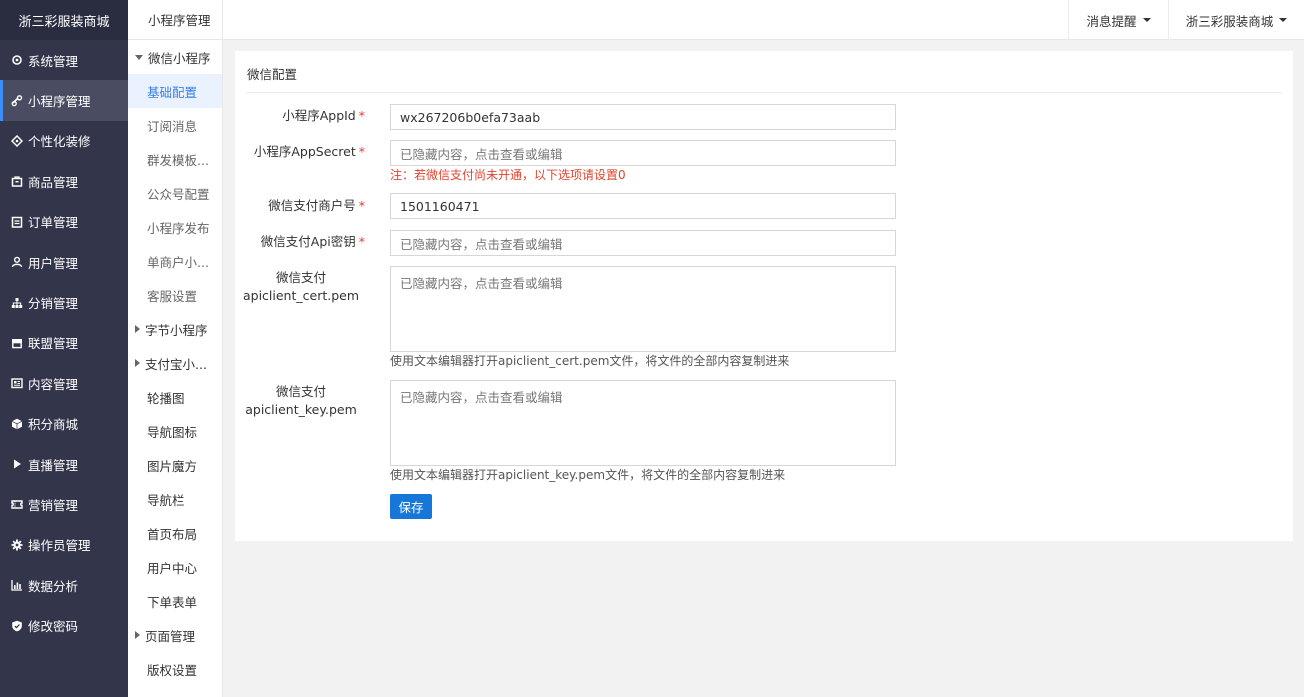  I want to click on nav-item-decoration: 个性化装修, so click(64, 141).